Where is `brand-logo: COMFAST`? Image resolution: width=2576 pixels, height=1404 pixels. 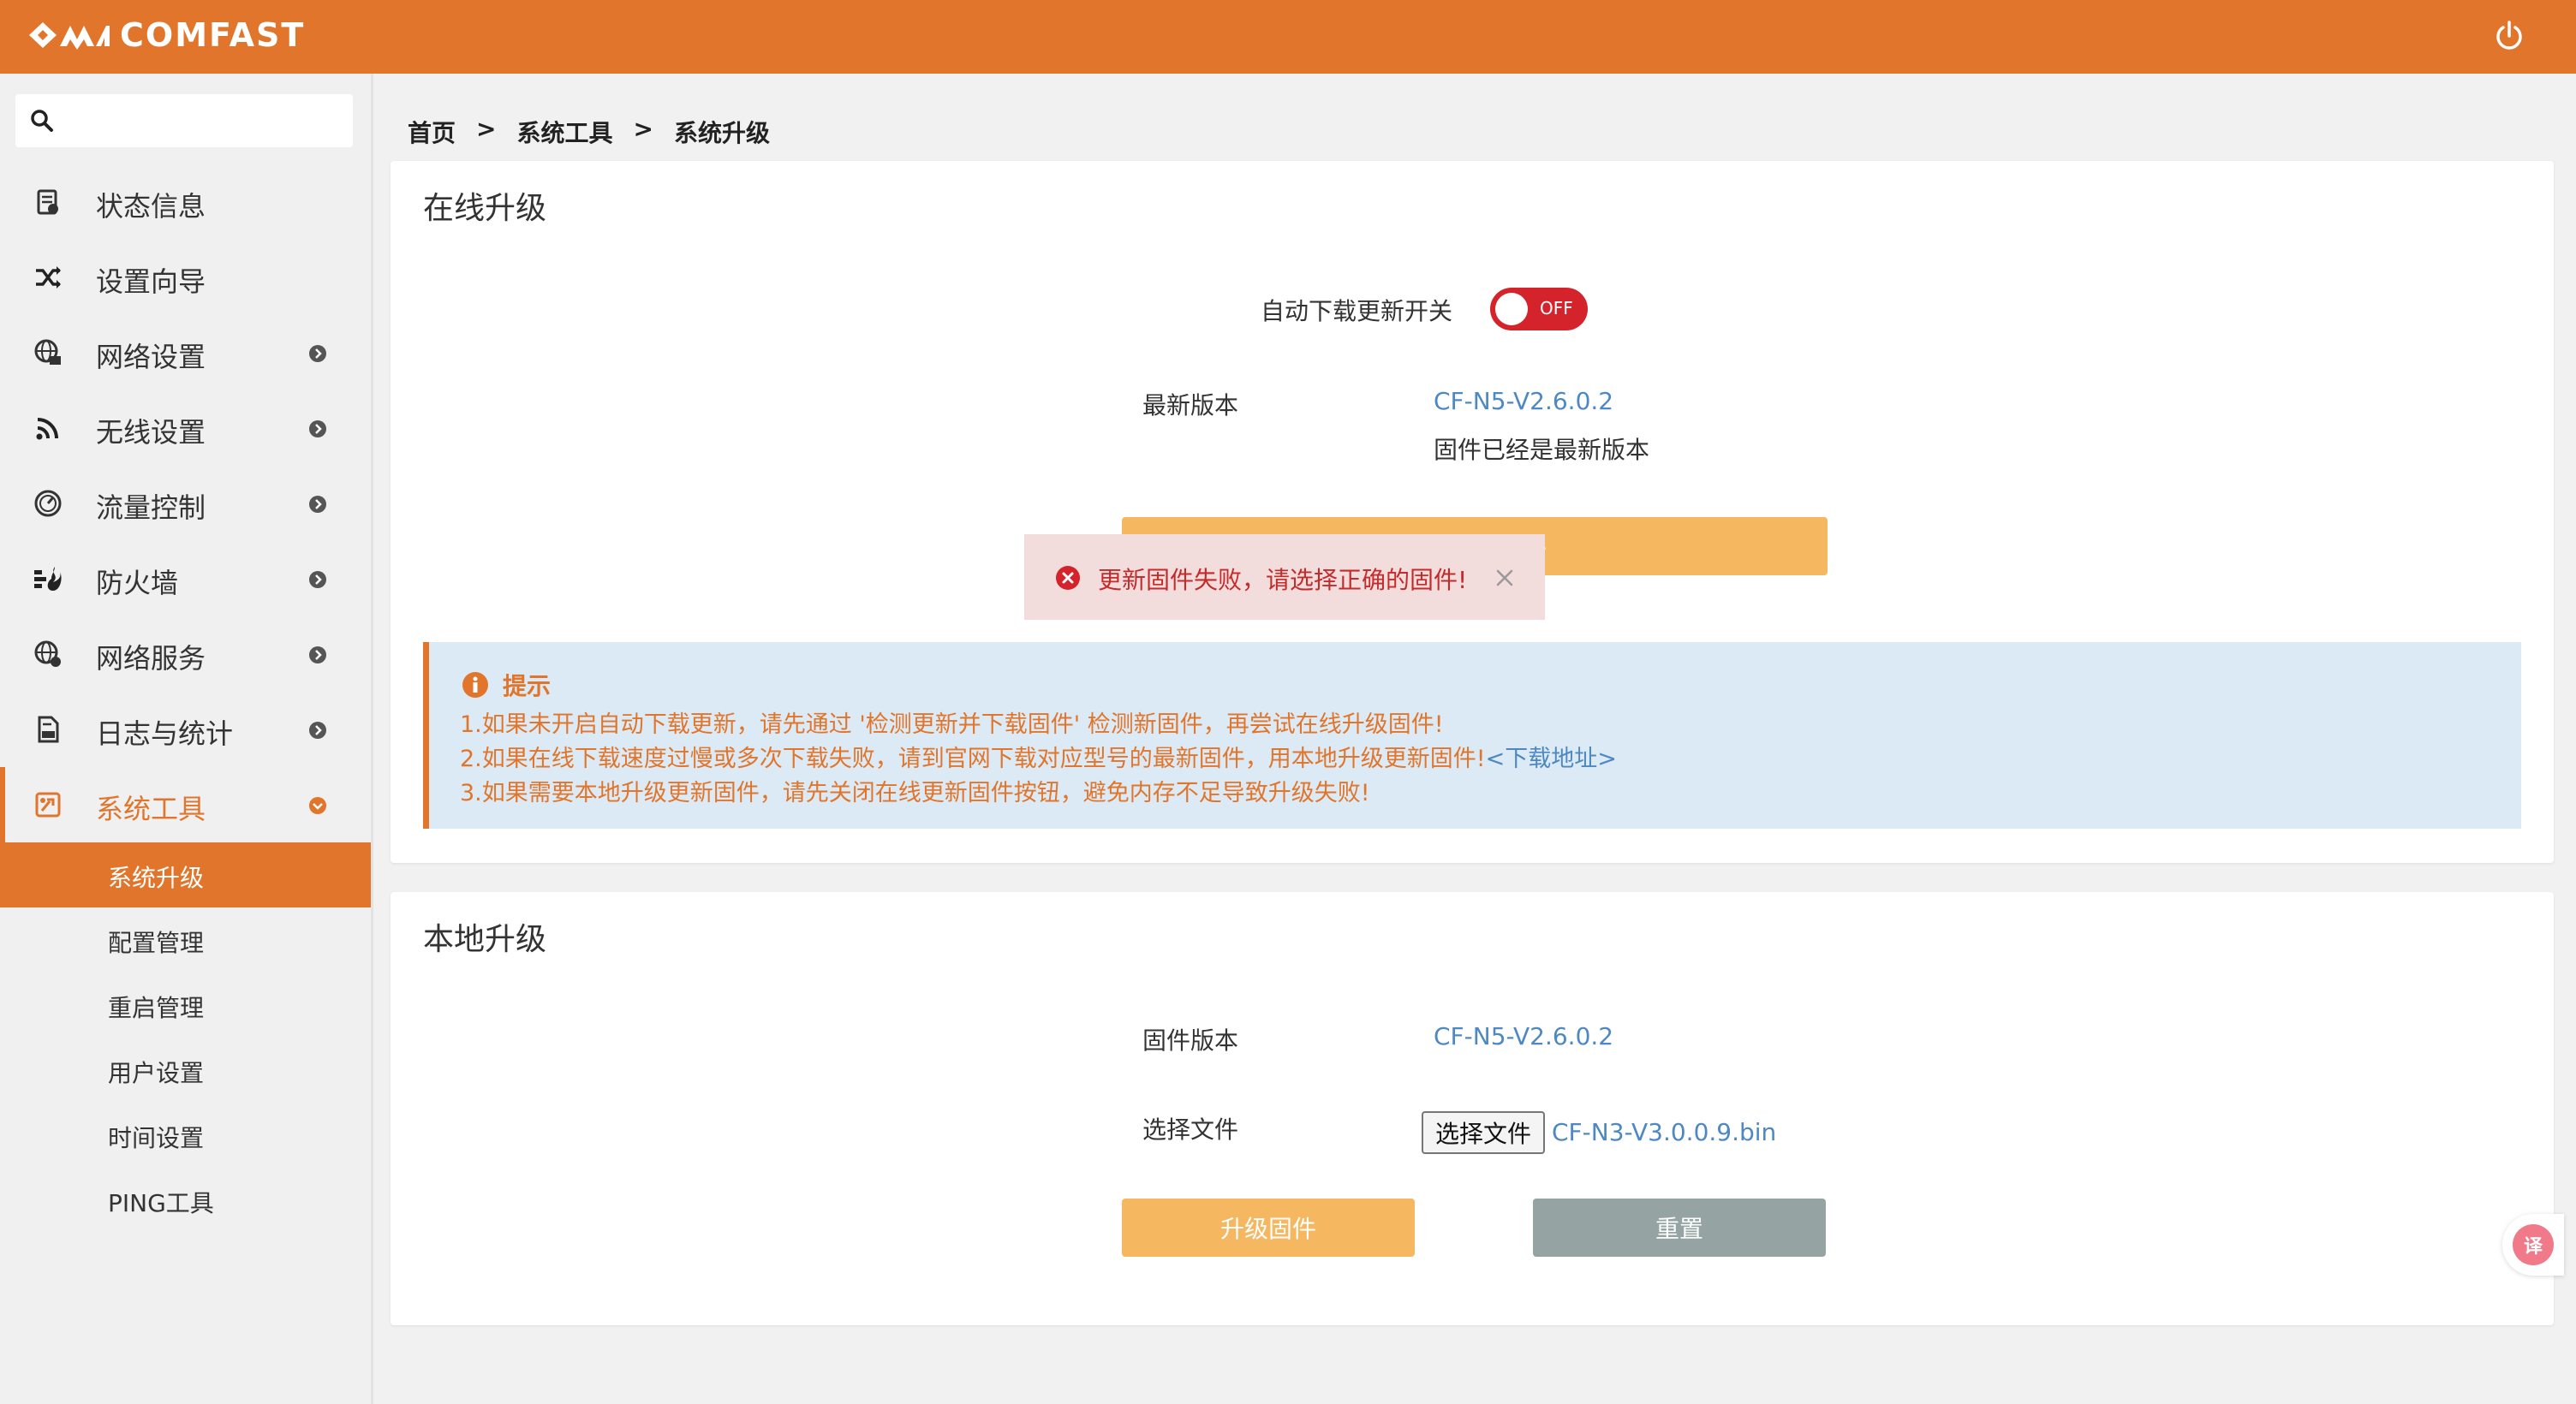 brand-logo: COMFAST is located at coordinates (165, 35).